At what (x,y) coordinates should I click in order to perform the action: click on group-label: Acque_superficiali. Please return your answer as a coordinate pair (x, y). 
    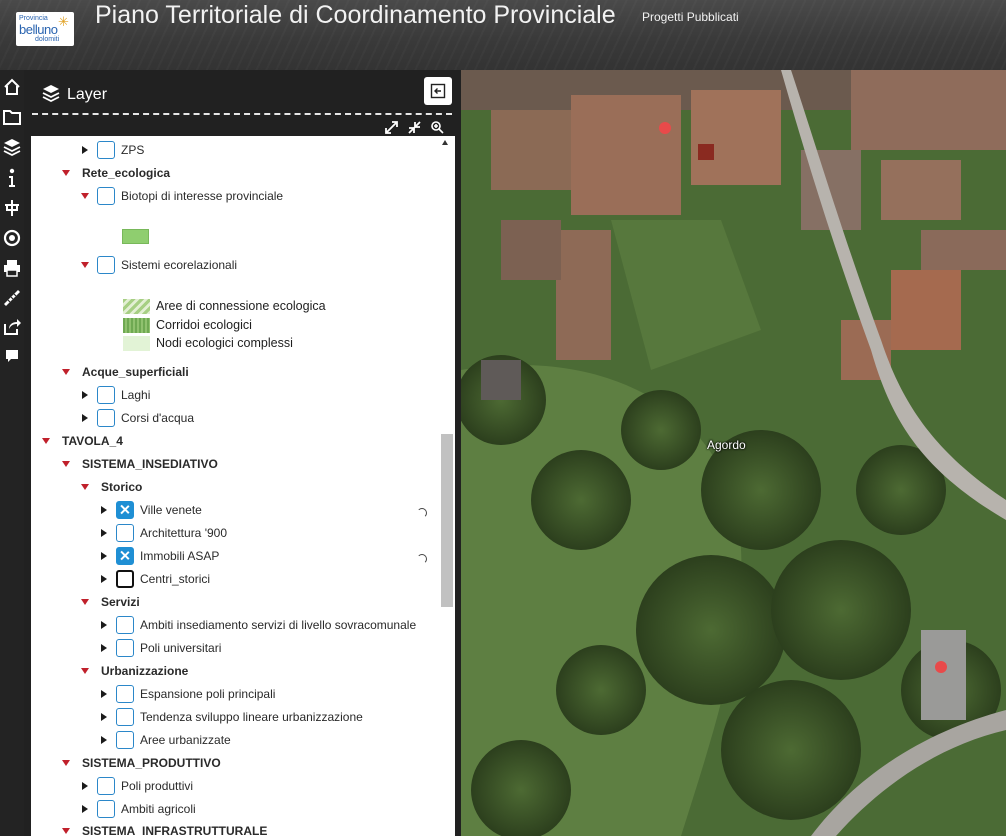
    Looking at the image, I should click on (135, 372).